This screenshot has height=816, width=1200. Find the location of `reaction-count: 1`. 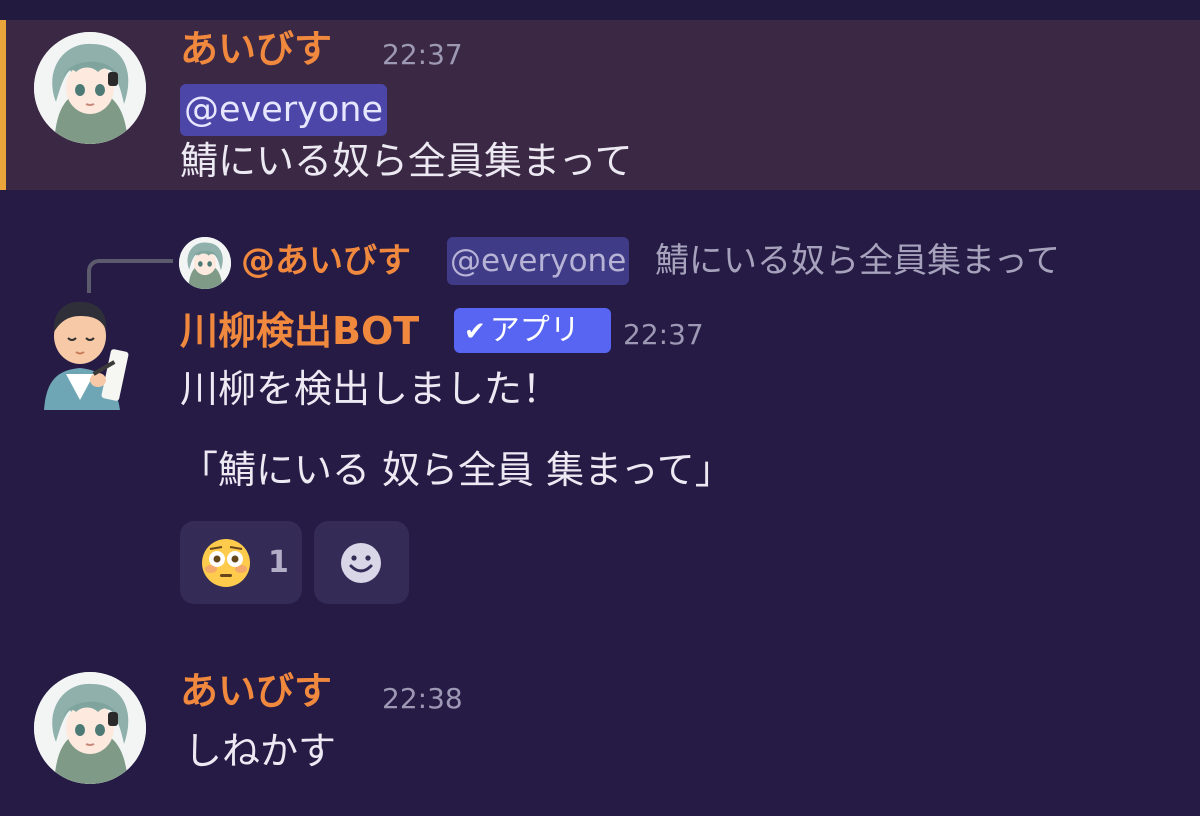

reaction-count: 1 is located at coordinates (278, 562).